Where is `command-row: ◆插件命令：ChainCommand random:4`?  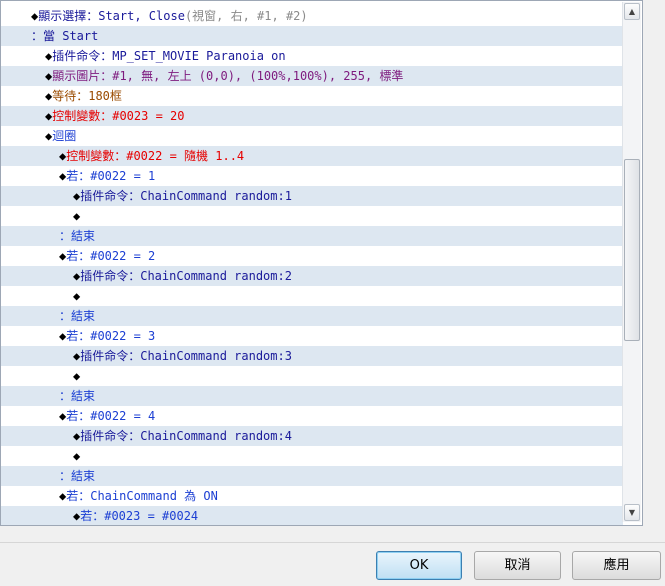
command-row: ◆插件命令：ChainCommand random:4 is located at coordinates (312, 436).